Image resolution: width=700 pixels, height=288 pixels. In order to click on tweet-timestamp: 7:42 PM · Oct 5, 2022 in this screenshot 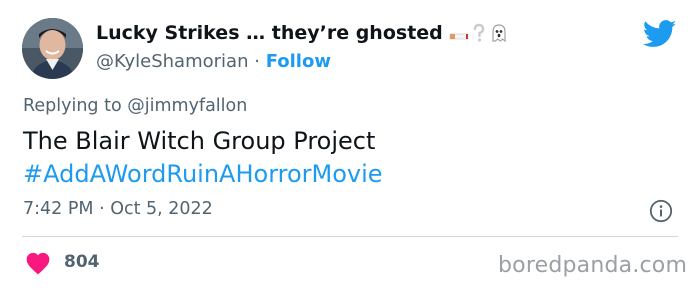, I will do `click(118, 209)`.